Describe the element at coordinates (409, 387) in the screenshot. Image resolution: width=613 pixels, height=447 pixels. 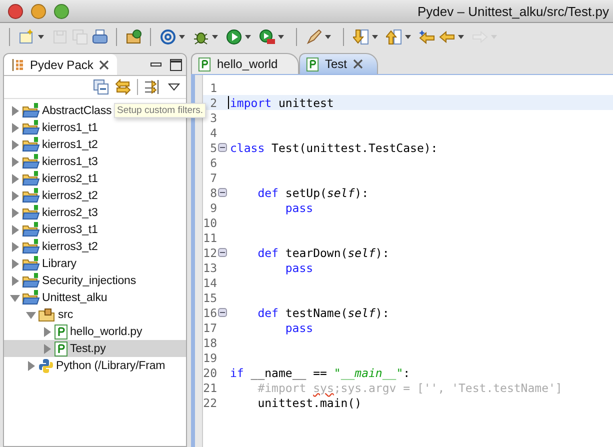
I see `code-line: #import sys;sys.argv = ['', 'Test.testName']` at that location.